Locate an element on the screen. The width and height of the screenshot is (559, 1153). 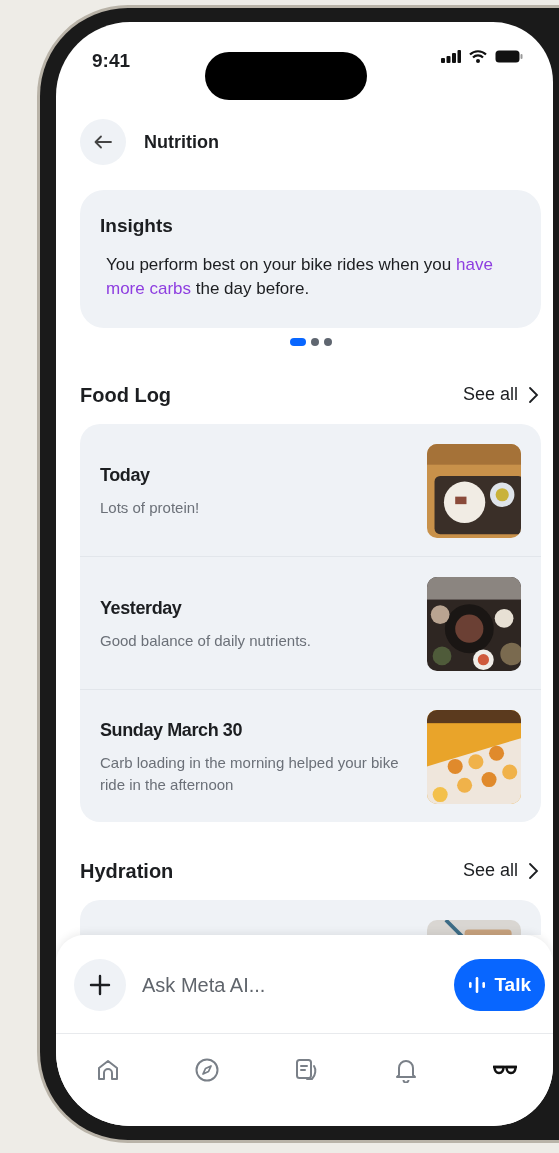
page-title: Nutrition is located at coordinates (181, 142).